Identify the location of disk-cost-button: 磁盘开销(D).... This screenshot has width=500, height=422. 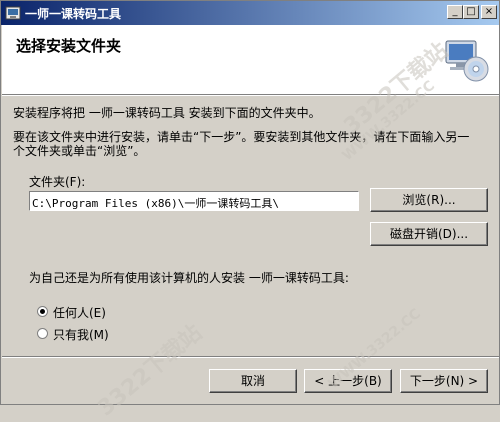
(429, 234).